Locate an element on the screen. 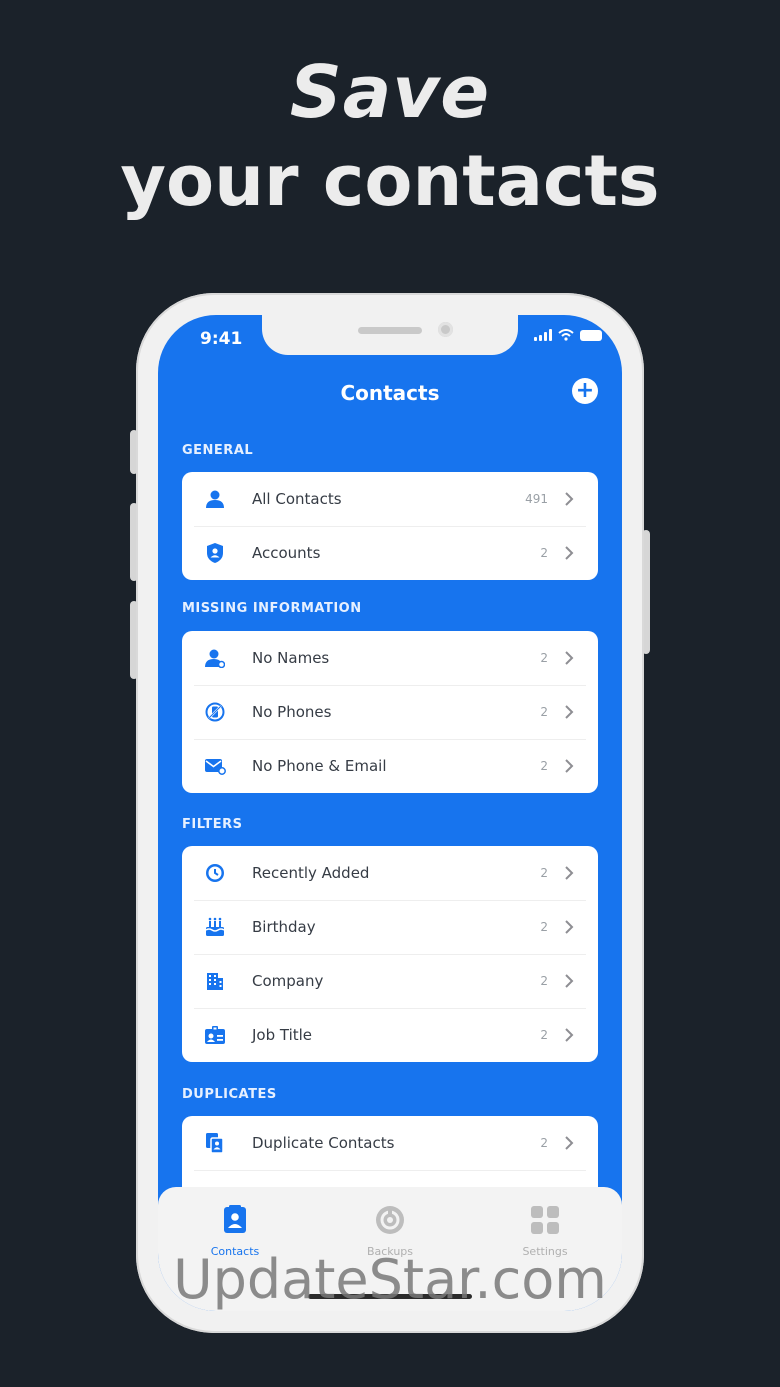  duplicate-icon is located at coordinates (215, 1143).